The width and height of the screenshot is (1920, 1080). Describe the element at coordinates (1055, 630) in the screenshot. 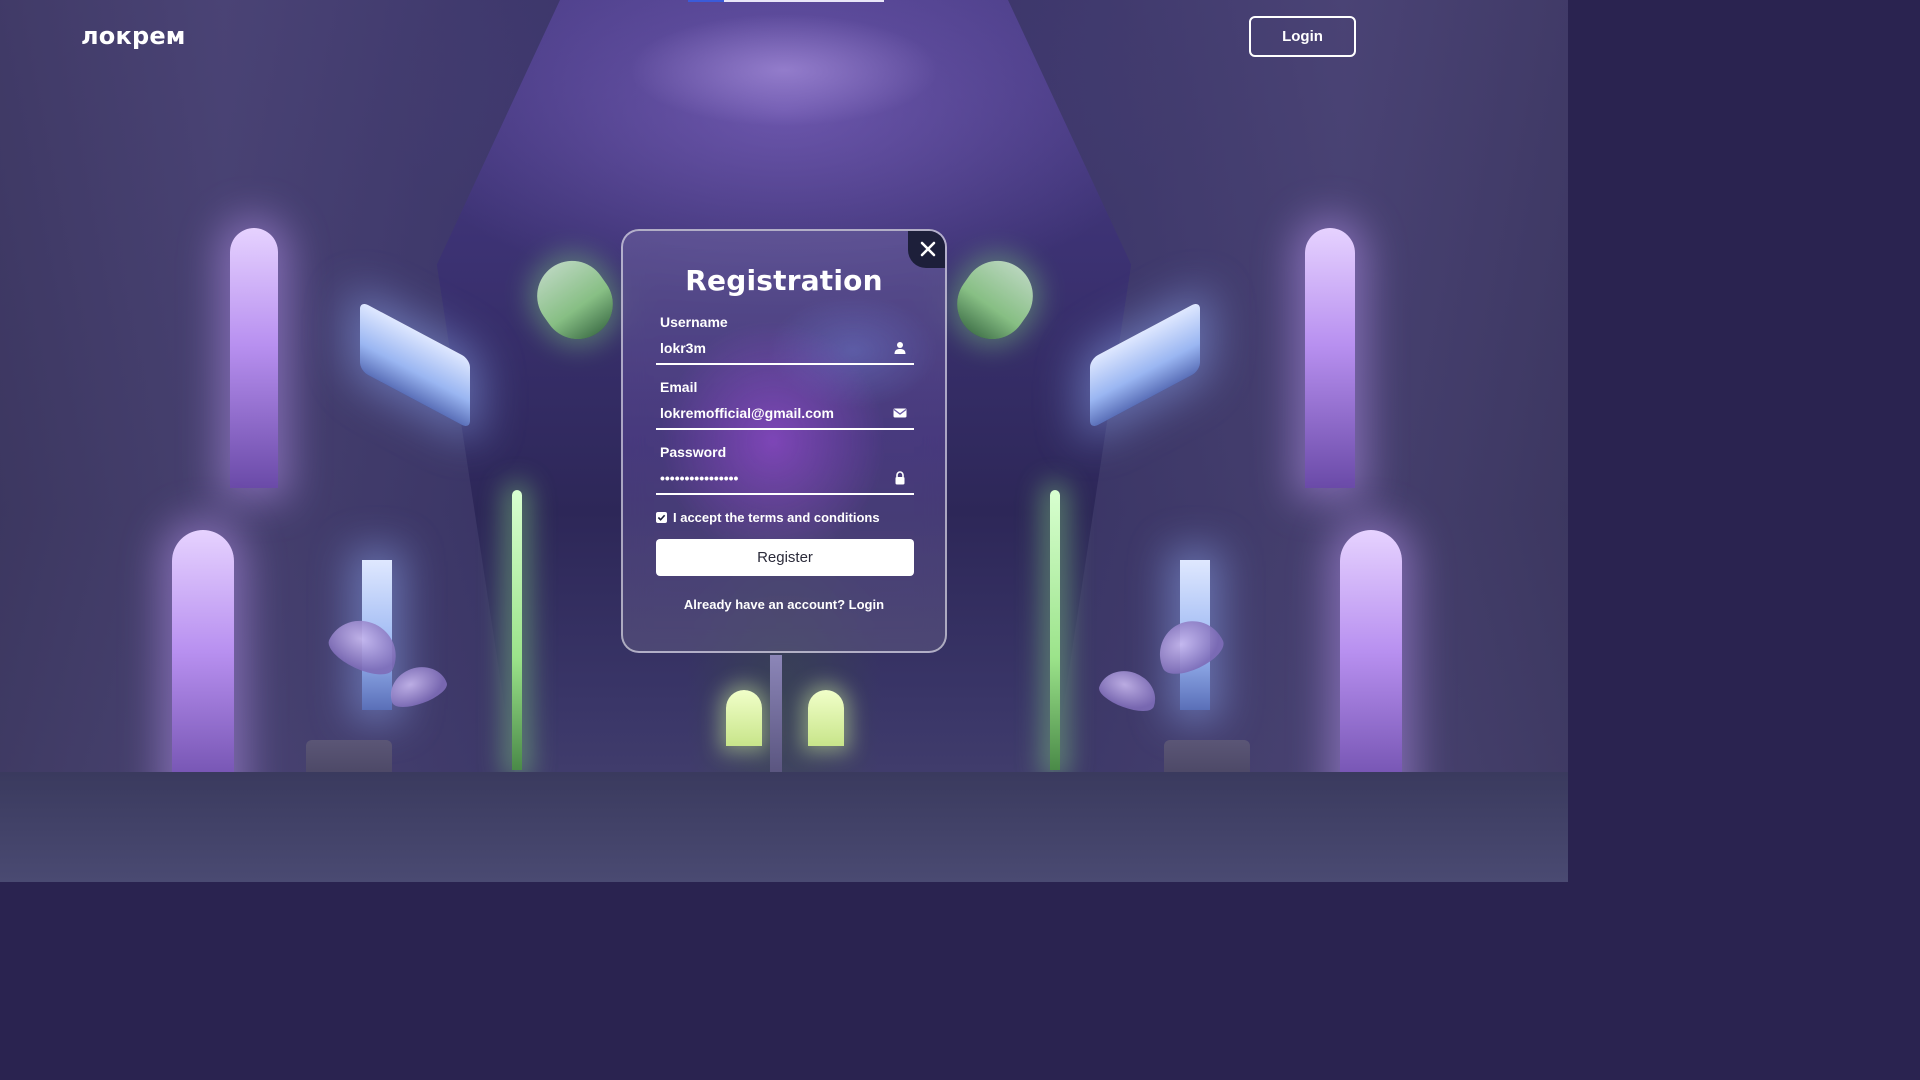

I see `right-green-pillar` at that location.